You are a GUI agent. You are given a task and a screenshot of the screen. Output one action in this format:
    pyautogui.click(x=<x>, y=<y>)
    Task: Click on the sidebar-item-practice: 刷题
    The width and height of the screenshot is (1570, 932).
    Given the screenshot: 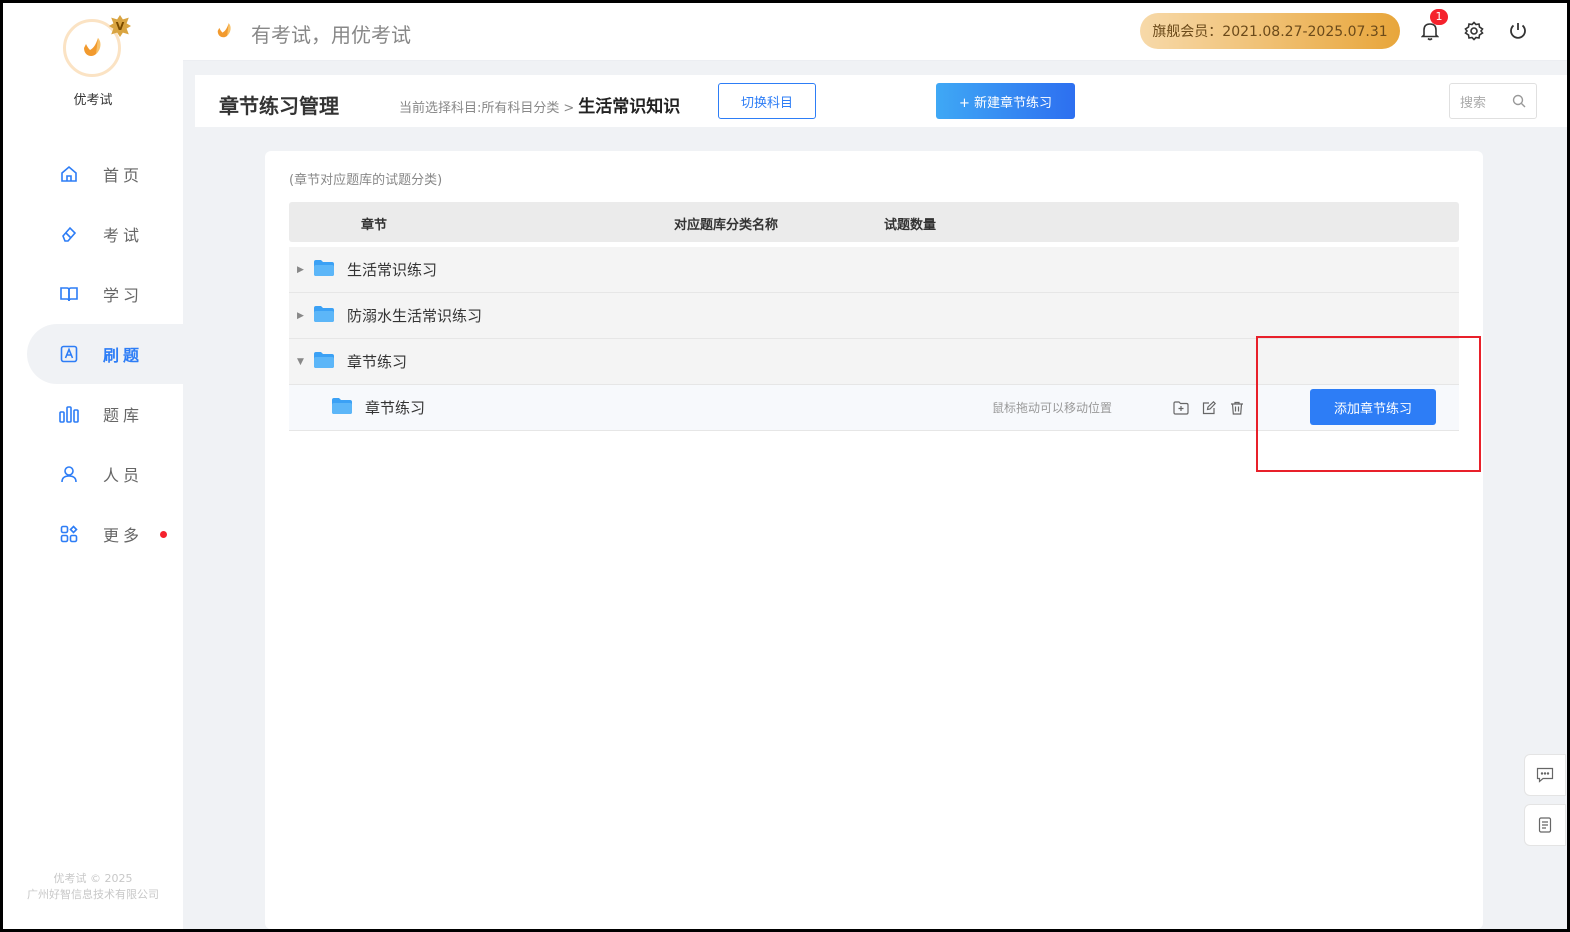 What is the action you would take?
    pyautogui.click(x=105, y=354)
    